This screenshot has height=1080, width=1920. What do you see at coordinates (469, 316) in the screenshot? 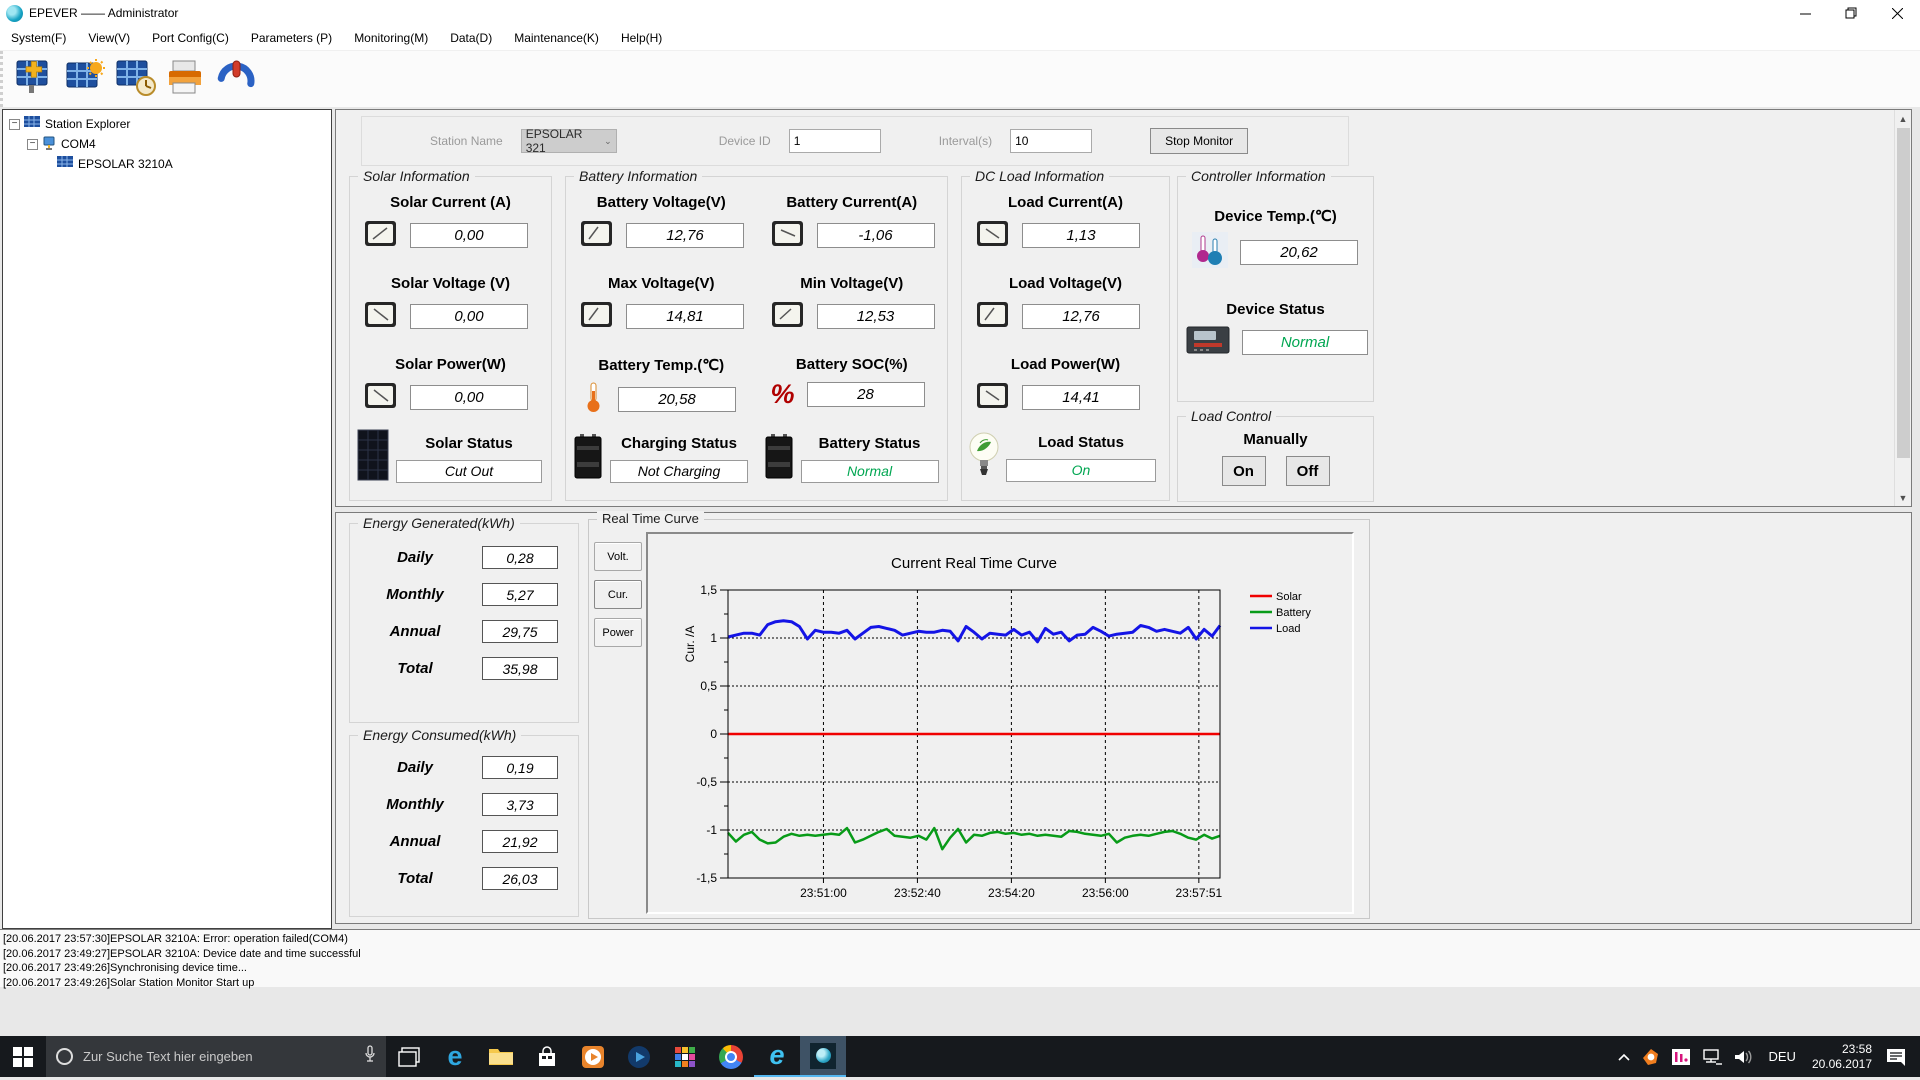
I see `solar-voltage-value: 0,00` at bounding box center [469, 316].